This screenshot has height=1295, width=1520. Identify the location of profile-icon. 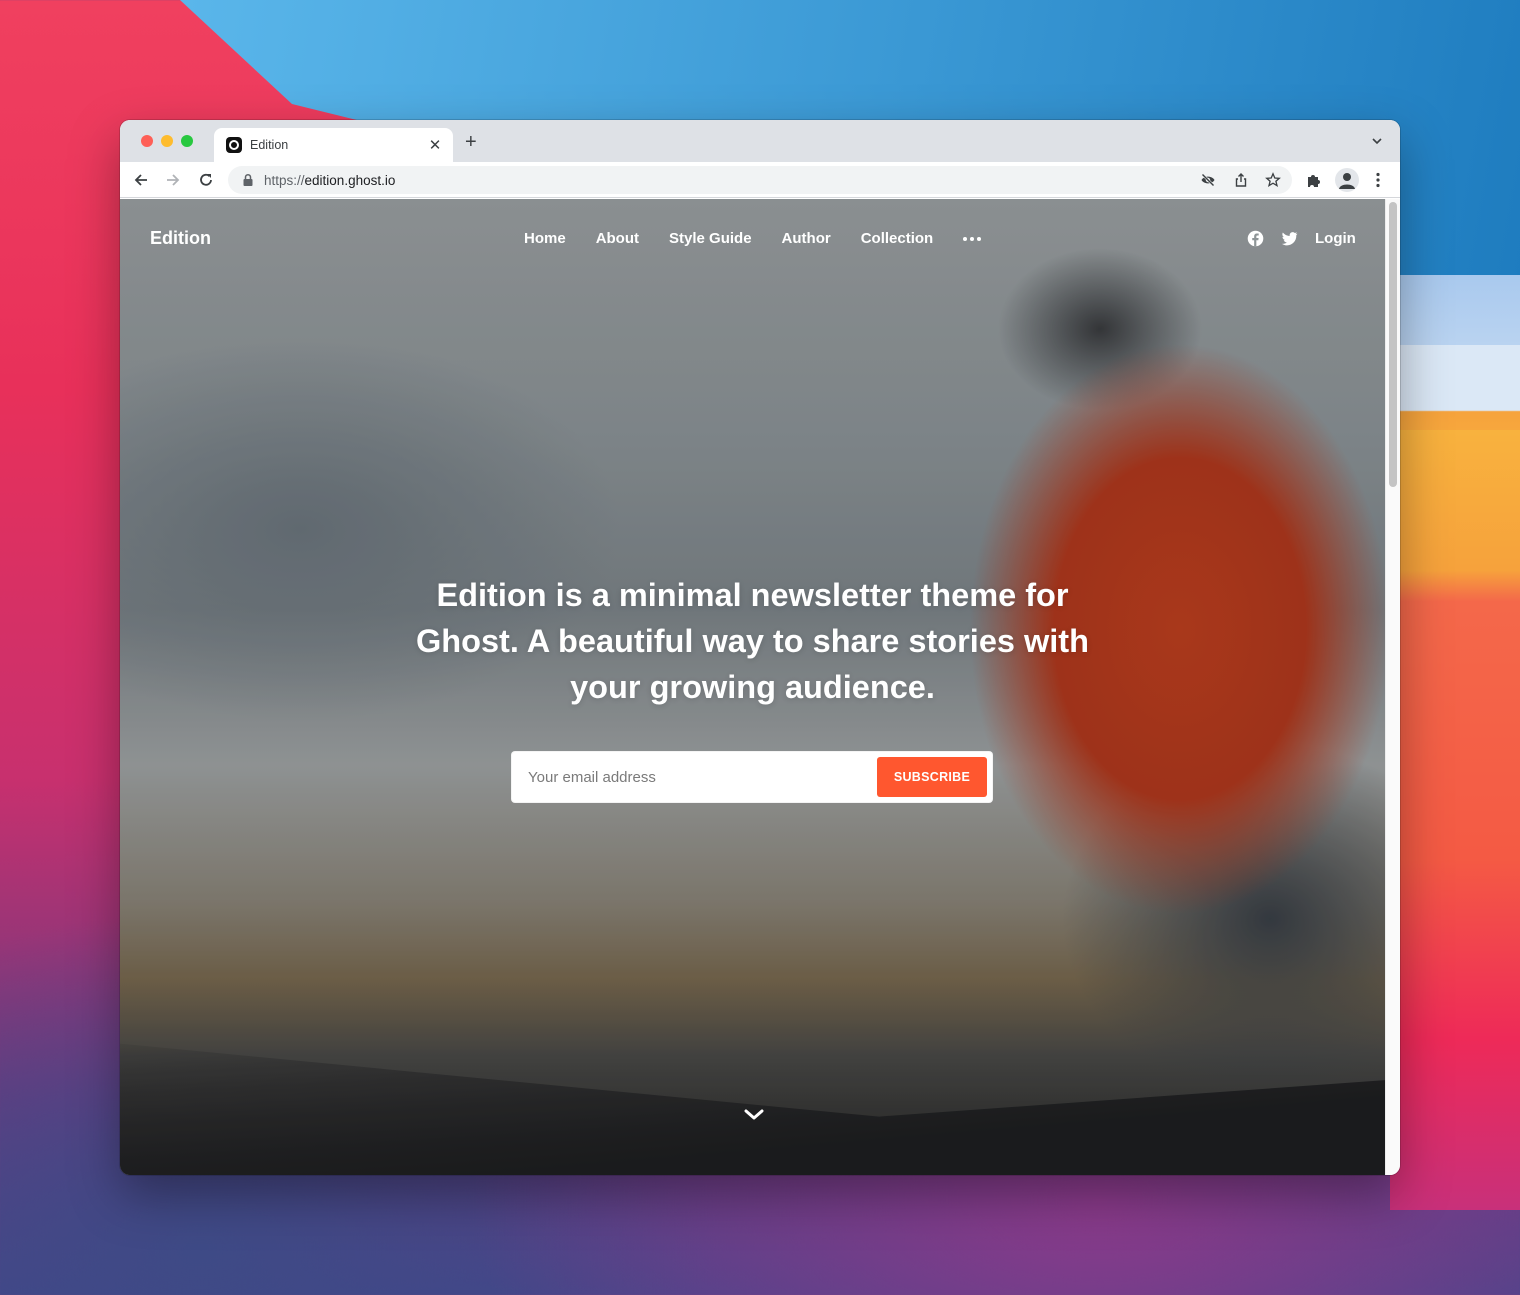
(1347, 180).